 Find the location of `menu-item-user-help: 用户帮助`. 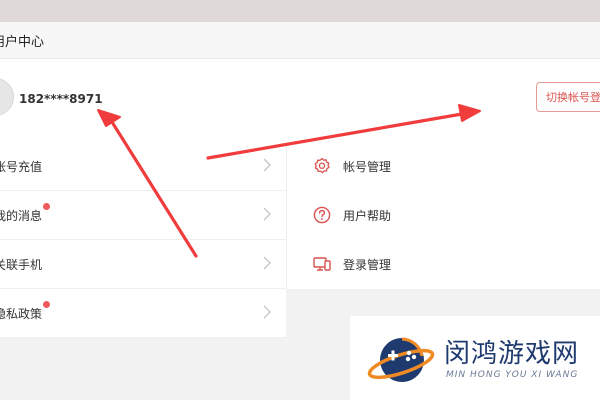

menu-item-user-help: 用户帮助 is located at coordinates (443, 215).